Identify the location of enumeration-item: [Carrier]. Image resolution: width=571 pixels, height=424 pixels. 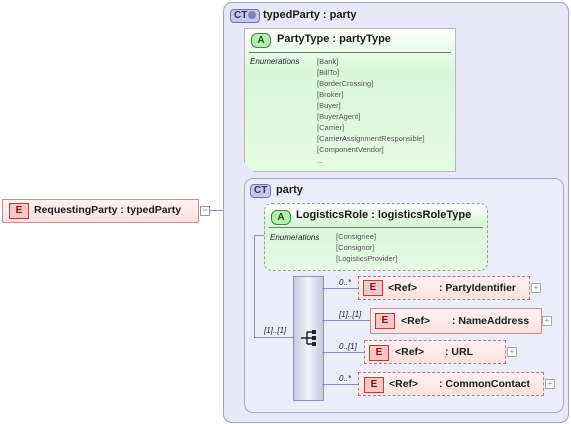
(331, 127).